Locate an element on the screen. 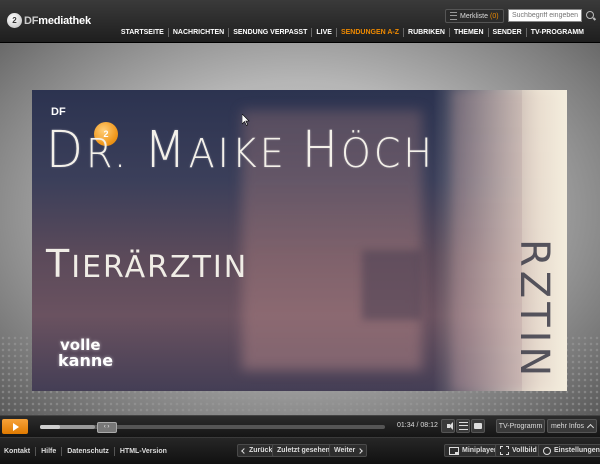 The height and width of the screenshot is (464, 600). title-rest-2: AIKE is located at coordinates (245, 153).